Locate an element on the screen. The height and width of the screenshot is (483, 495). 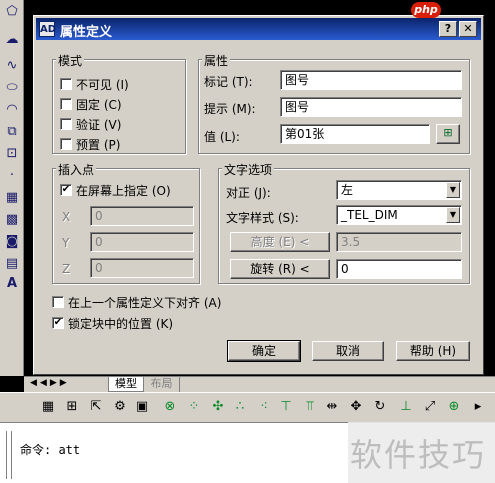
constant-label: 固定 (C) is located at coordinates (99, 105).